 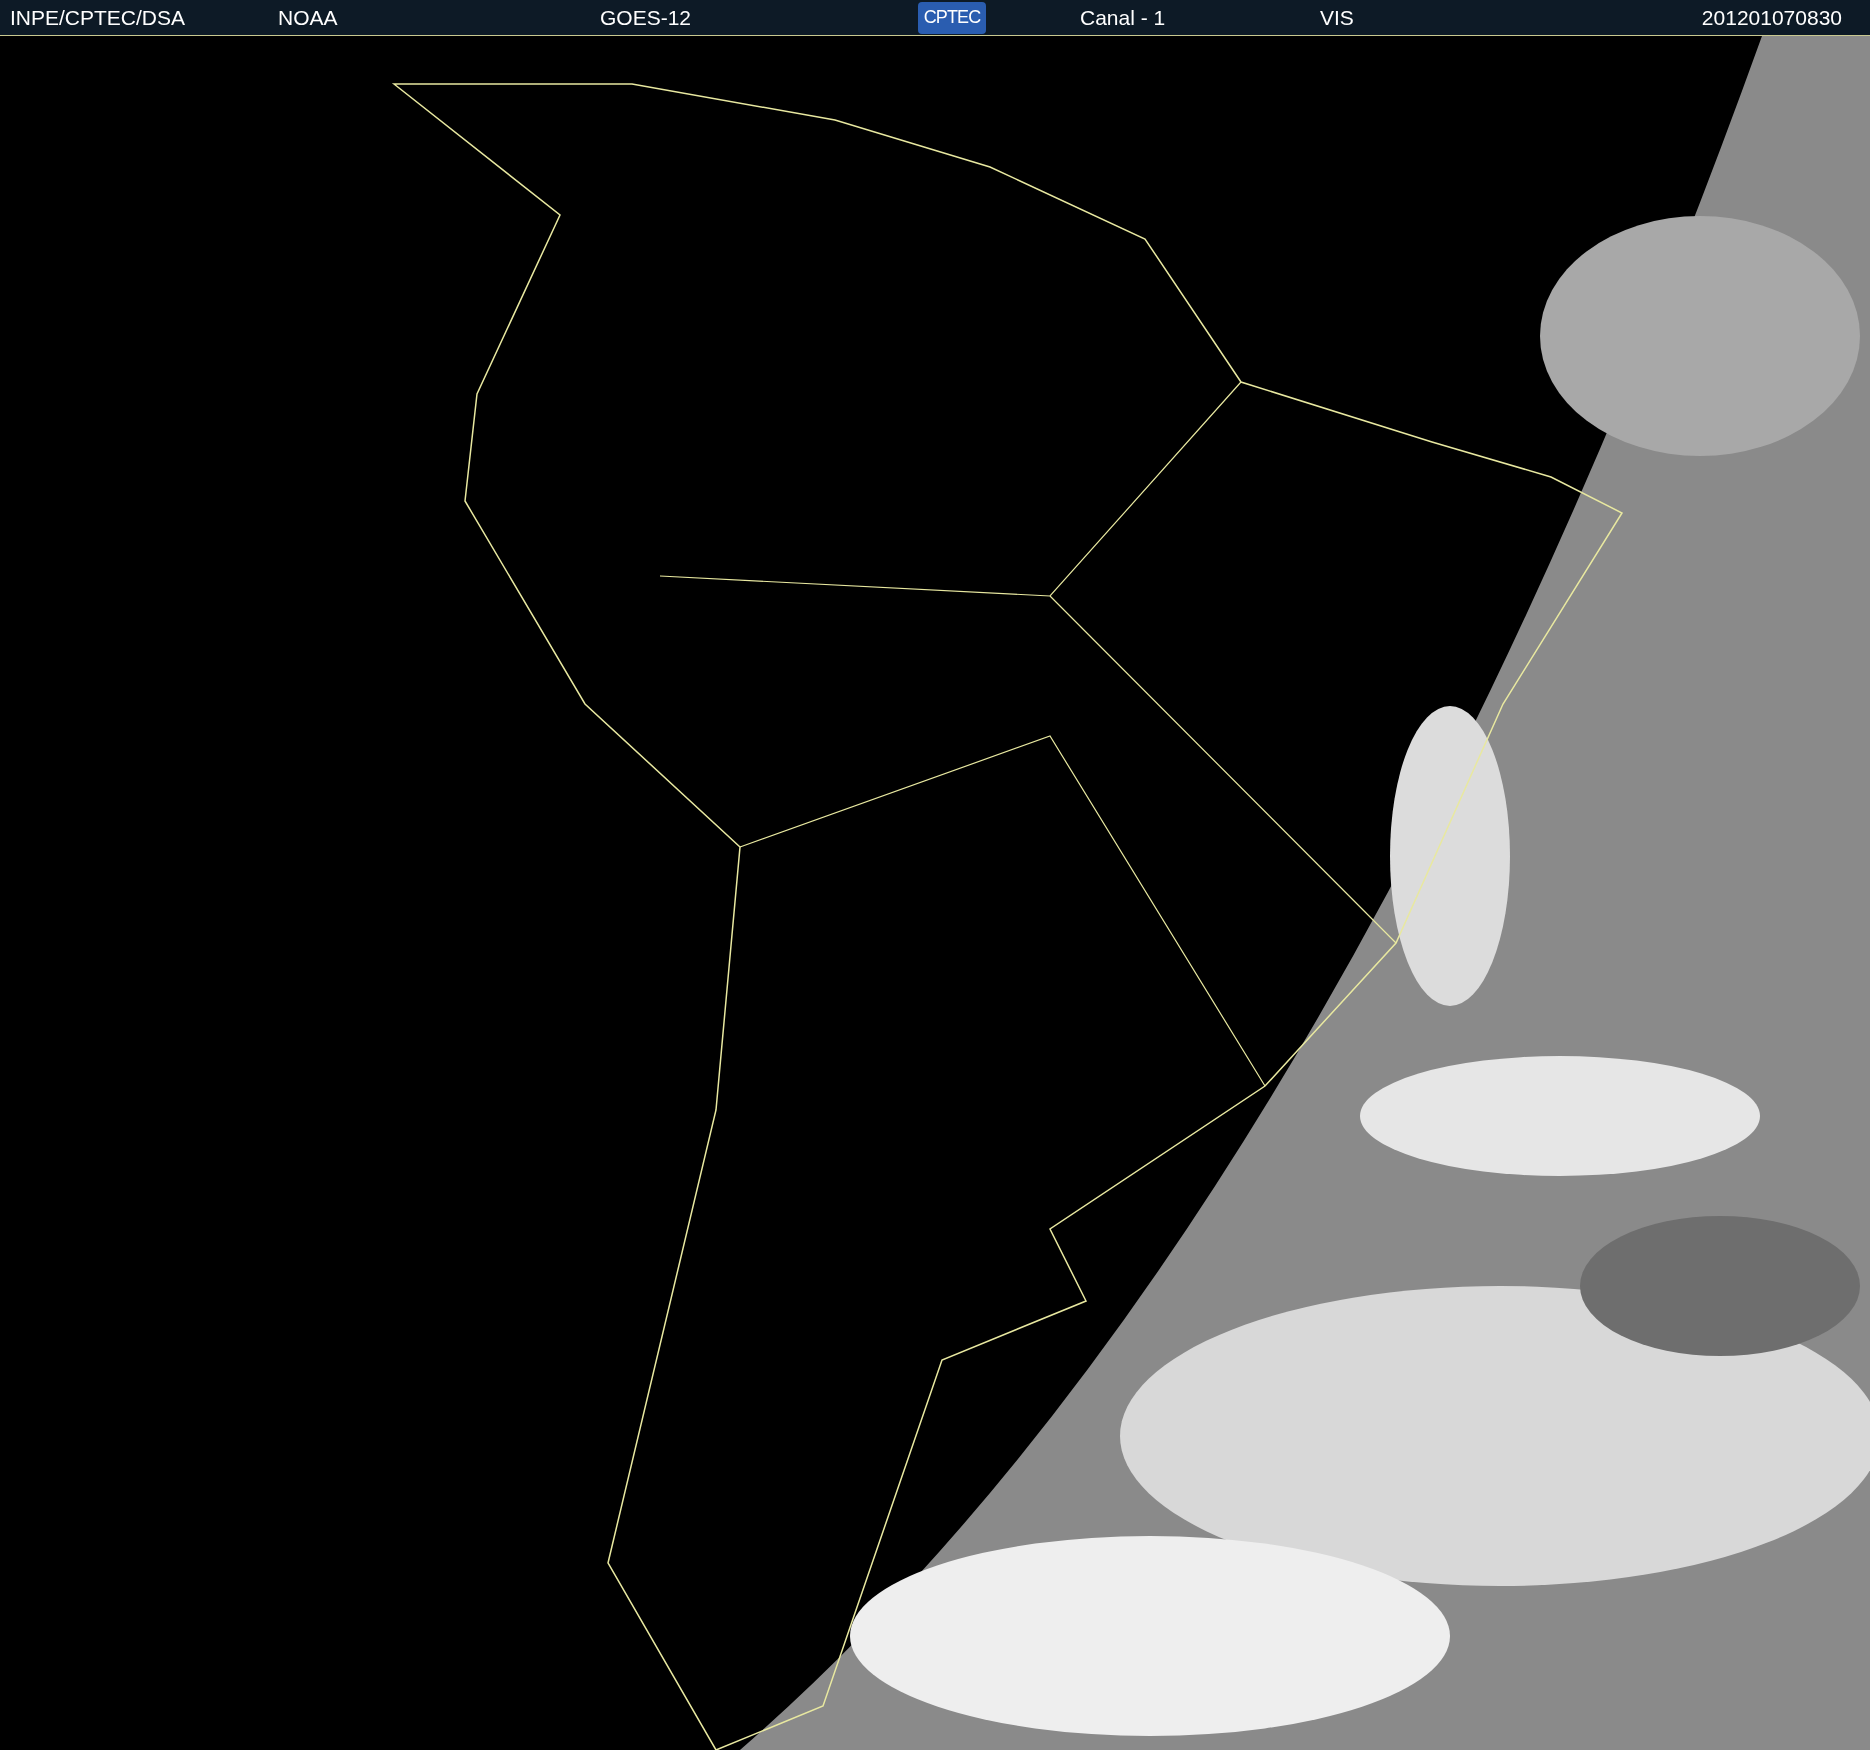 I want to click on header-label: Canal - 1, so click(x=1123, y=17).